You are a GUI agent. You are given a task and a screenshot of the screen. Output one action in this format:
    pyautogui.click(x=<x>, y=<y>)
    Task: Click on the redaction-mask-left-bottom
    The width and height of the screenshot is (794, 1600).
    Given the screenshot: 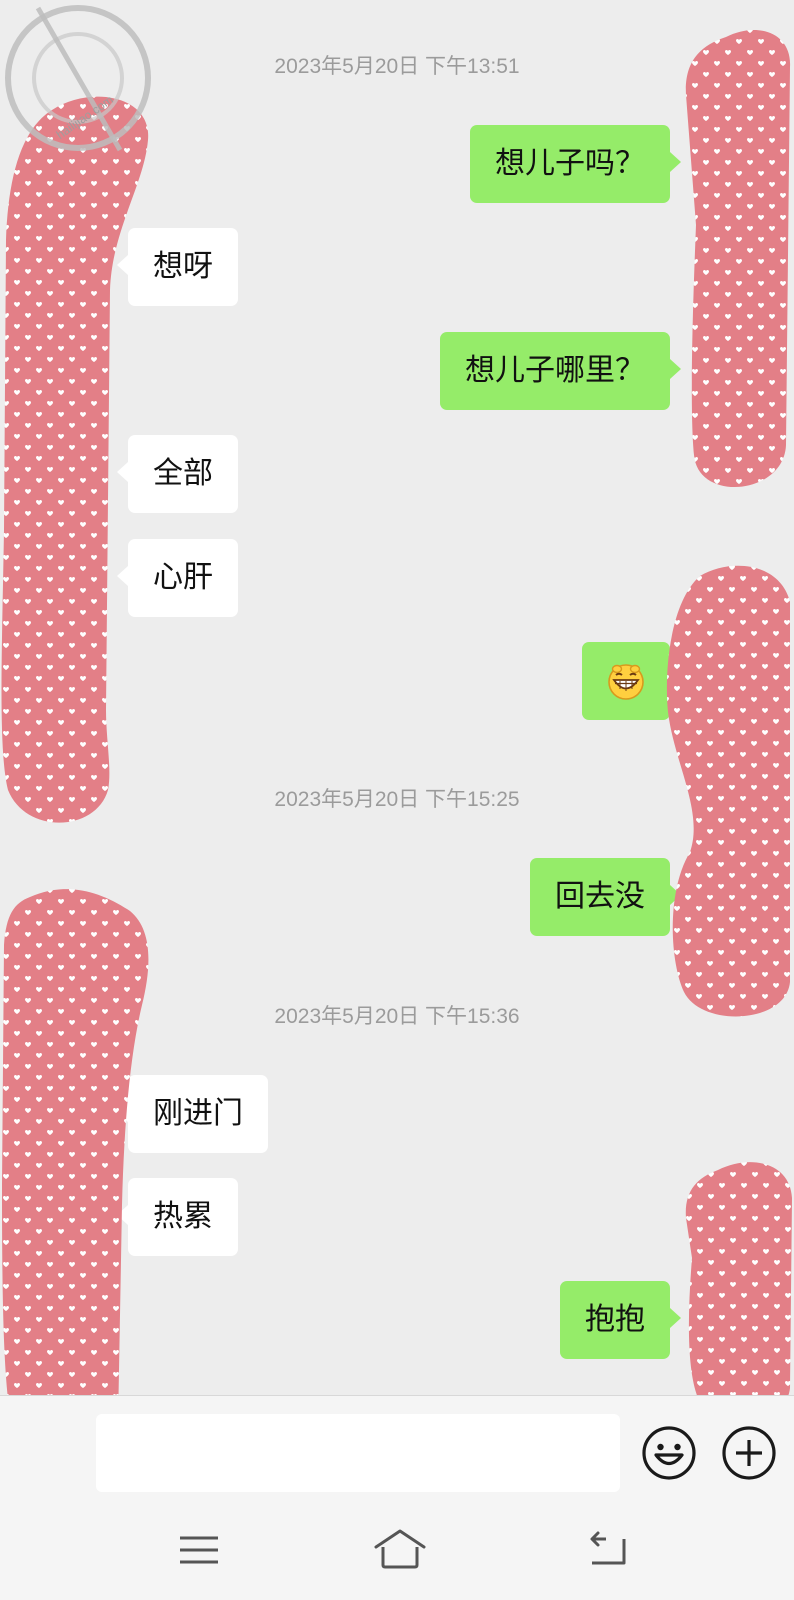 What is the action you would take?
    pyautogui.click(x=75, y=1177)
    